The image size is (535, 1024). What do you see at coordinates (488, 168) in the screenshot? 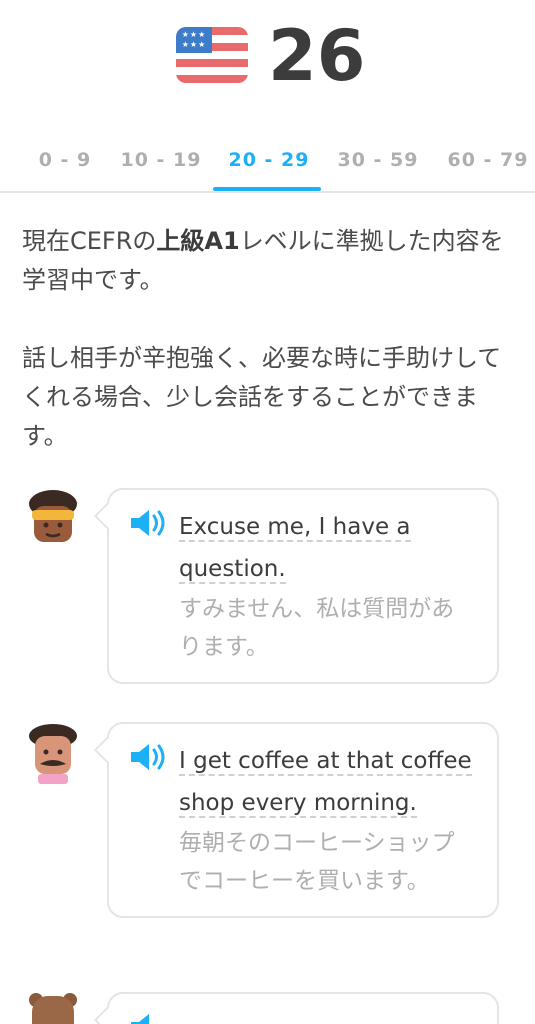
I see `tab-60-79: 60 - 79` at bounding box center [488, 168].